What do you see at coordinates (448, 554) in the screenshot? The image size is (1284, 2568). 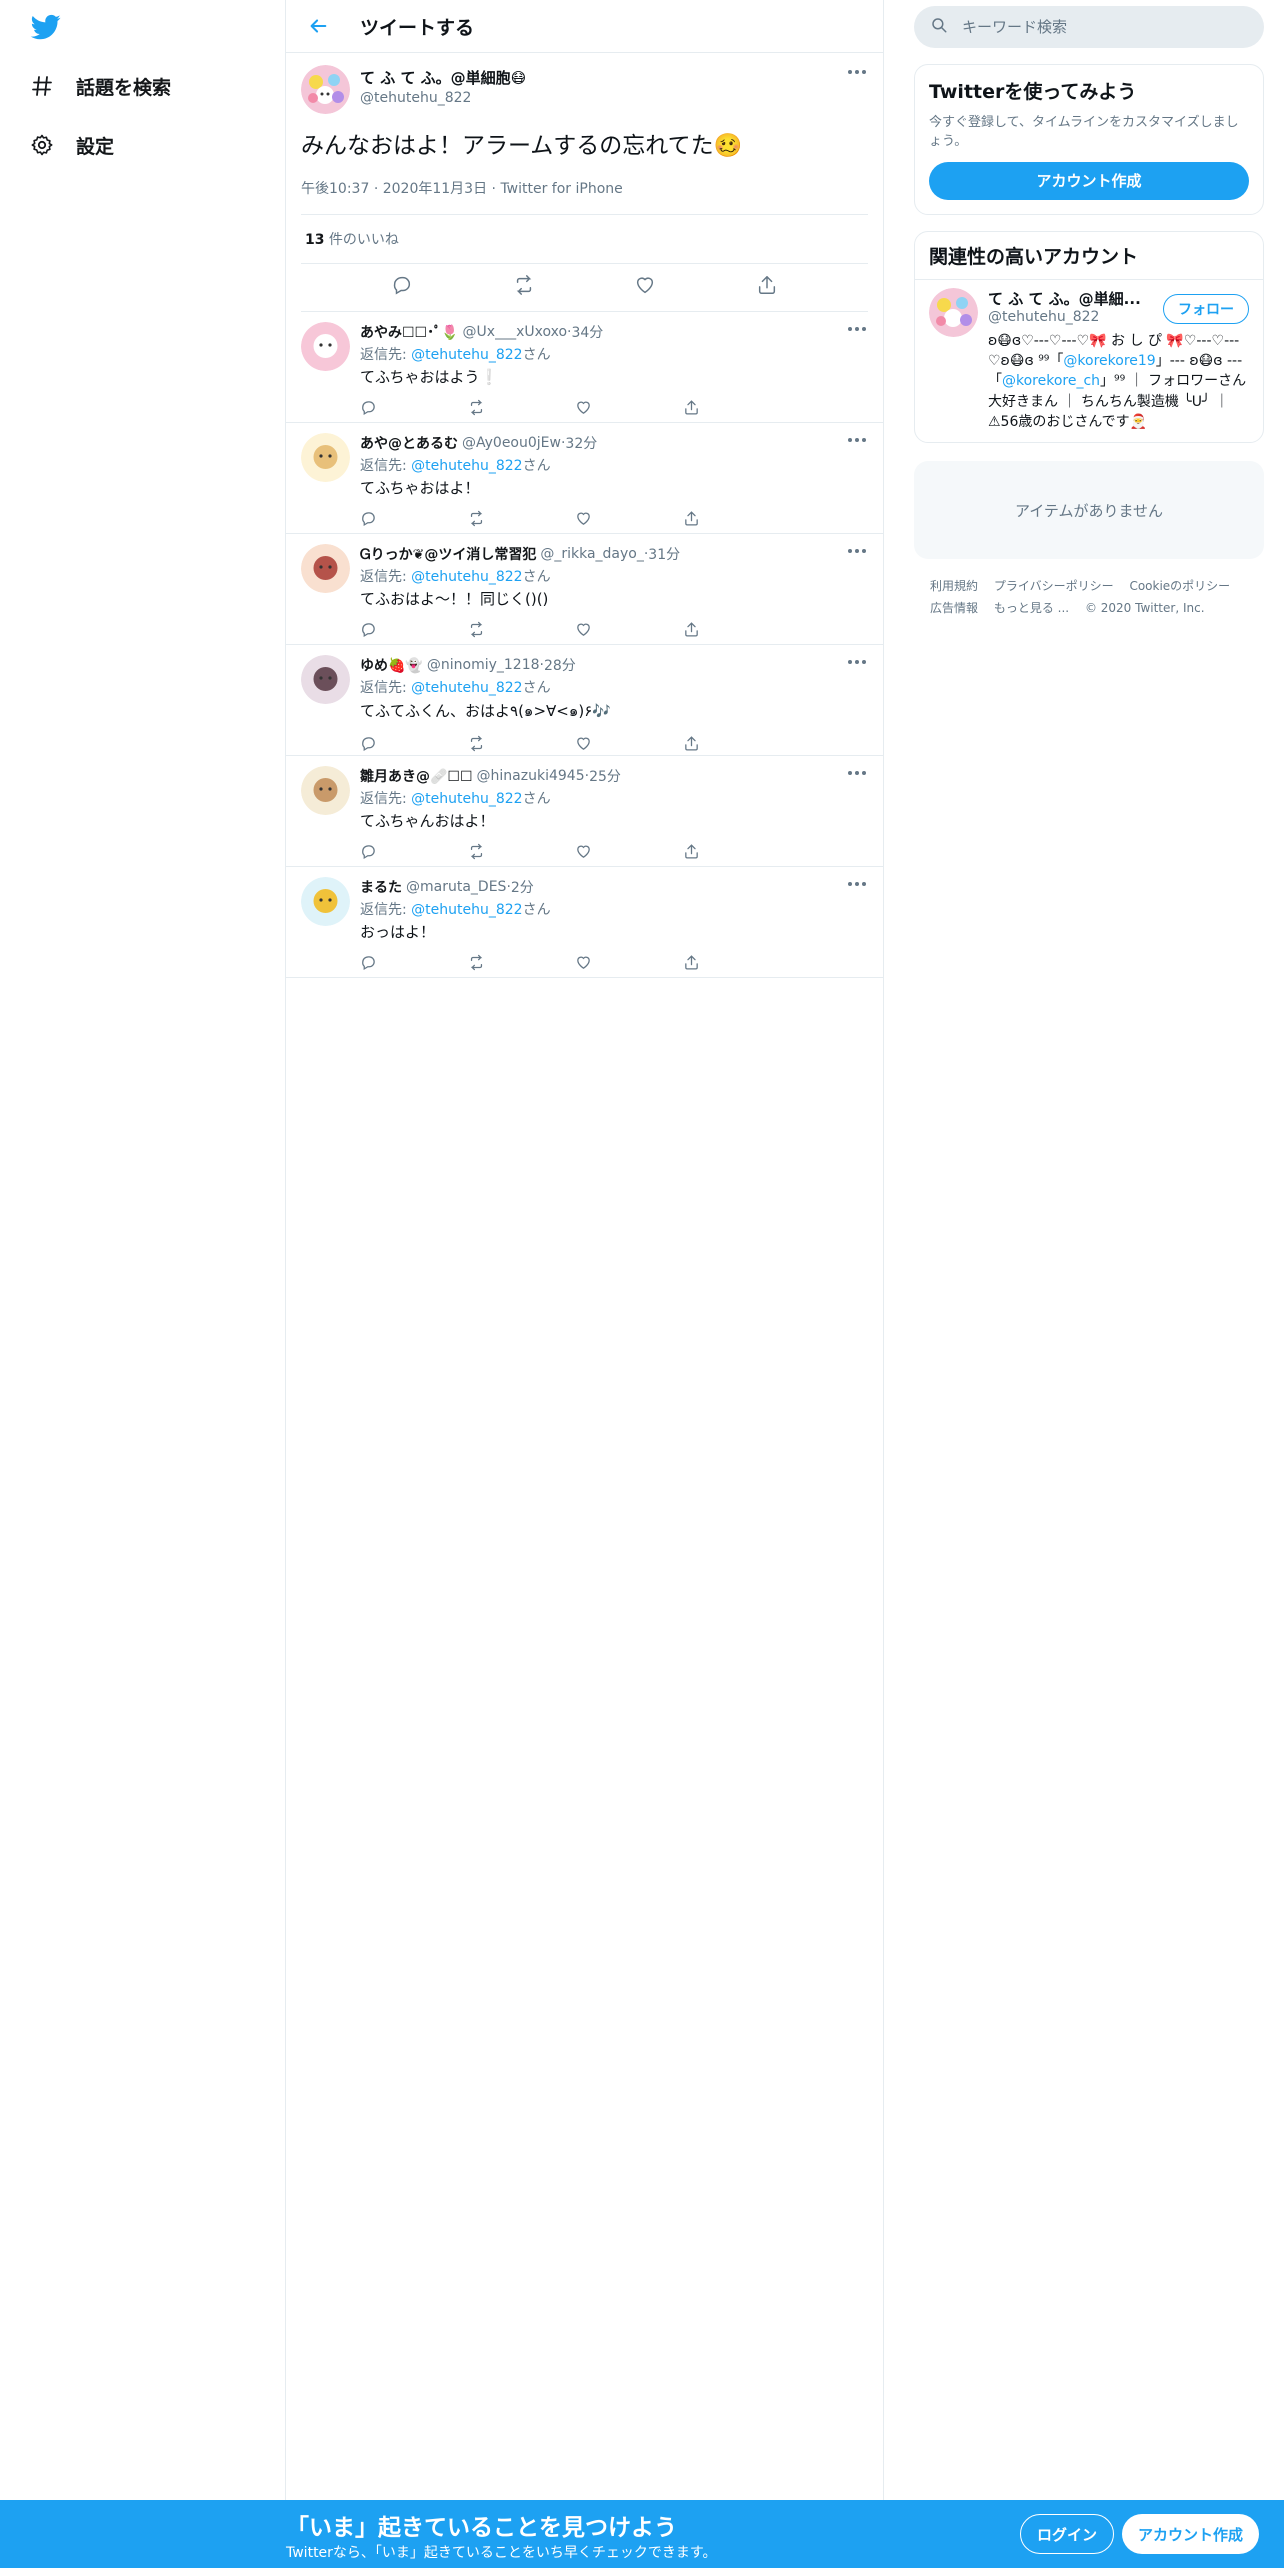 I see `reply-author-name: Ꮐりっか❦@ツイ消し常習犯` at bounding box center [448, 554].